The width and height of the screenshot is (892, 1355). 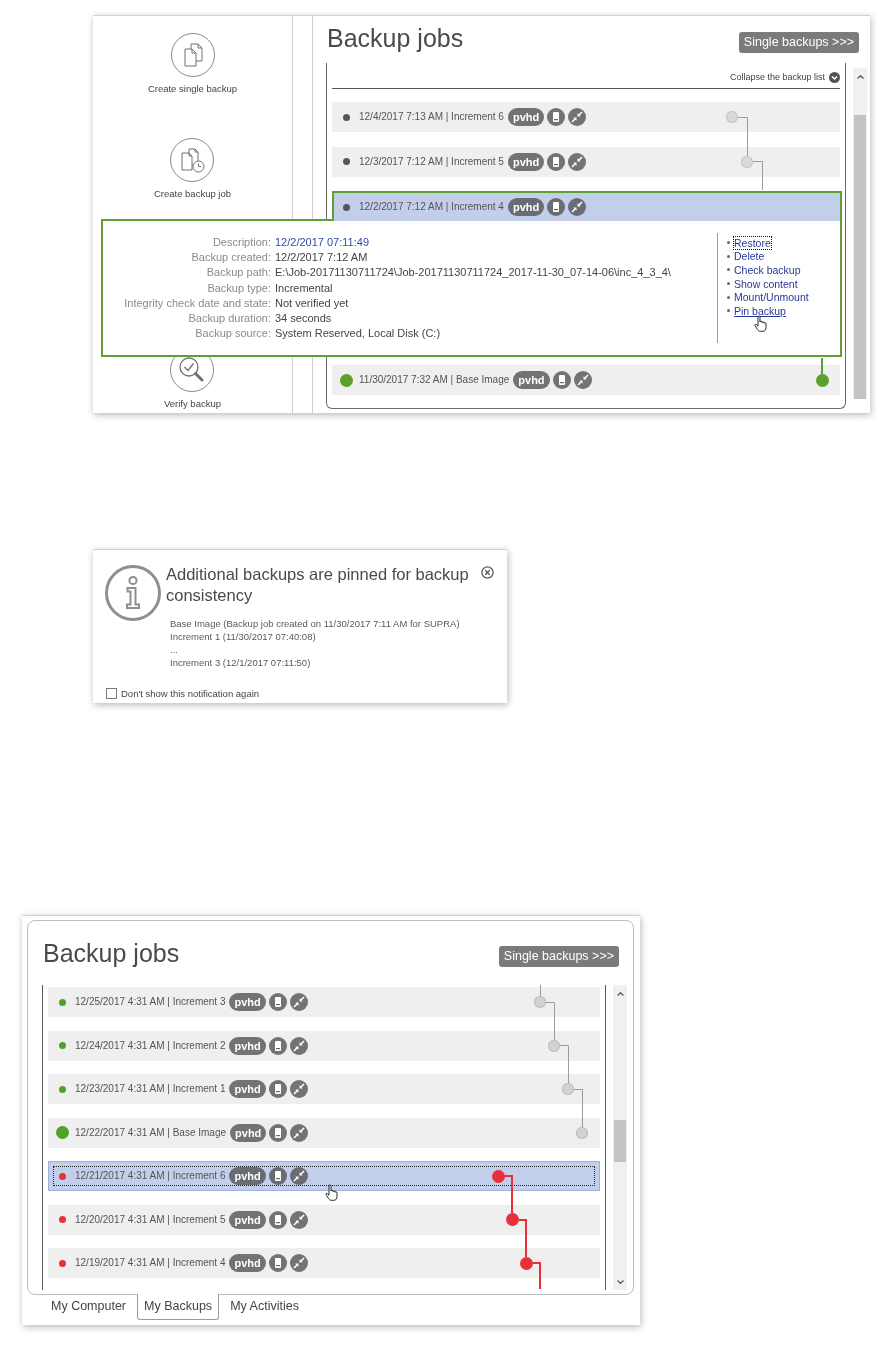 What do you see at coordinates (760, 310) in the screenshot?
I see `action-link: Pin backup` at bounding box center [760, 310].